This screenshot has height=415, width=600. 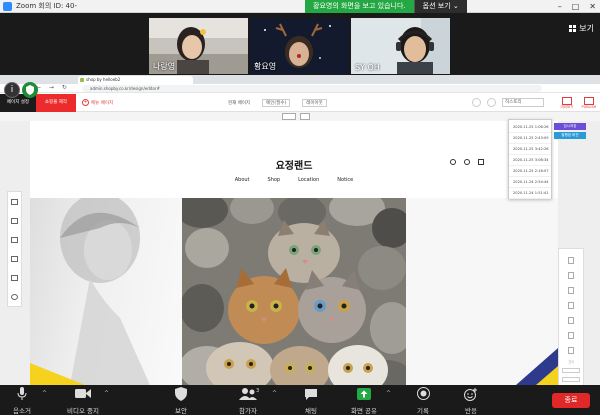 What do you see at coordinates (12, 90) in the screenshot?
I see `meeting-info-icon: i` at bounding box center [12, 90].